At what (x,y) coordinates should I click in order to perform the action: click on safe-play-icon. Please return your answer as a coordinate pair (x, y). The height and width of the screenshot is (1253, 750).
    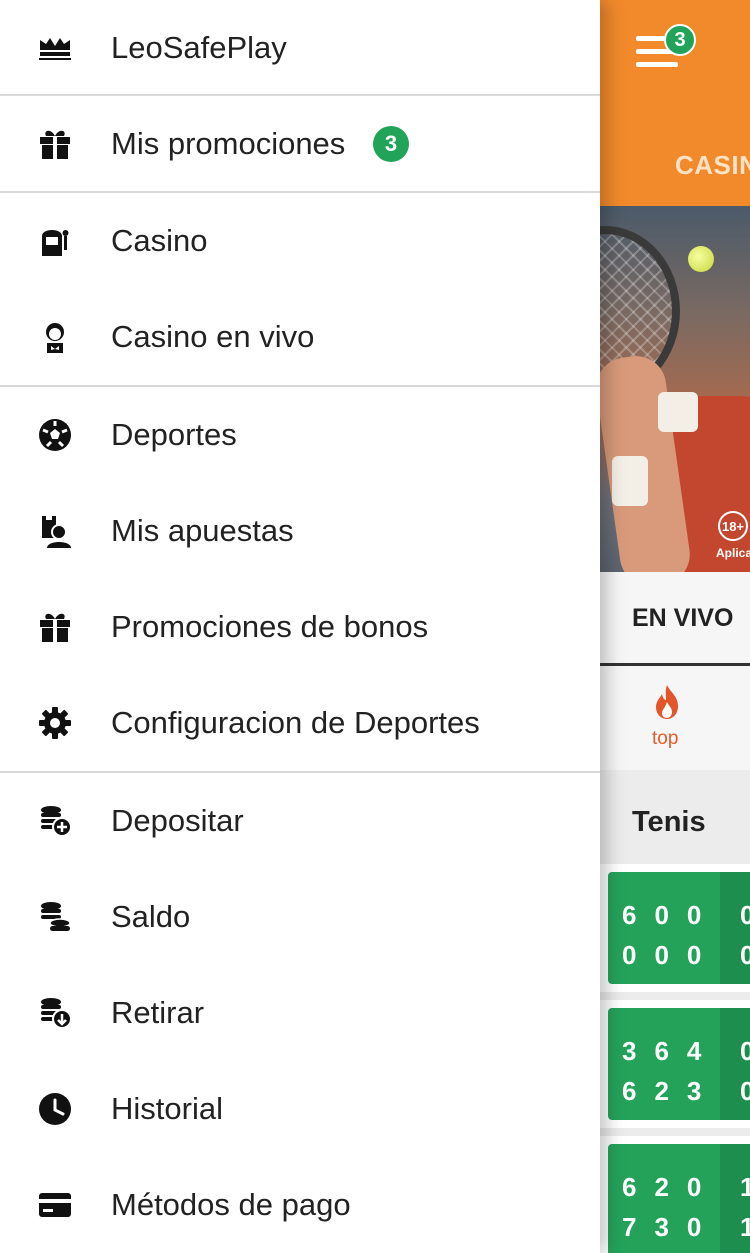
    Looking at the image, I should click on (55, 48).